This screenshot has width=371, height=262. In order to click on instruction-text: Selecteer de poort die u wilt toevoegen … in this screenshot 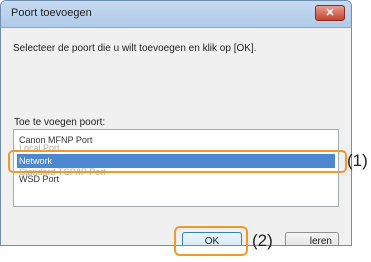, I will do `click(135, 48)`.